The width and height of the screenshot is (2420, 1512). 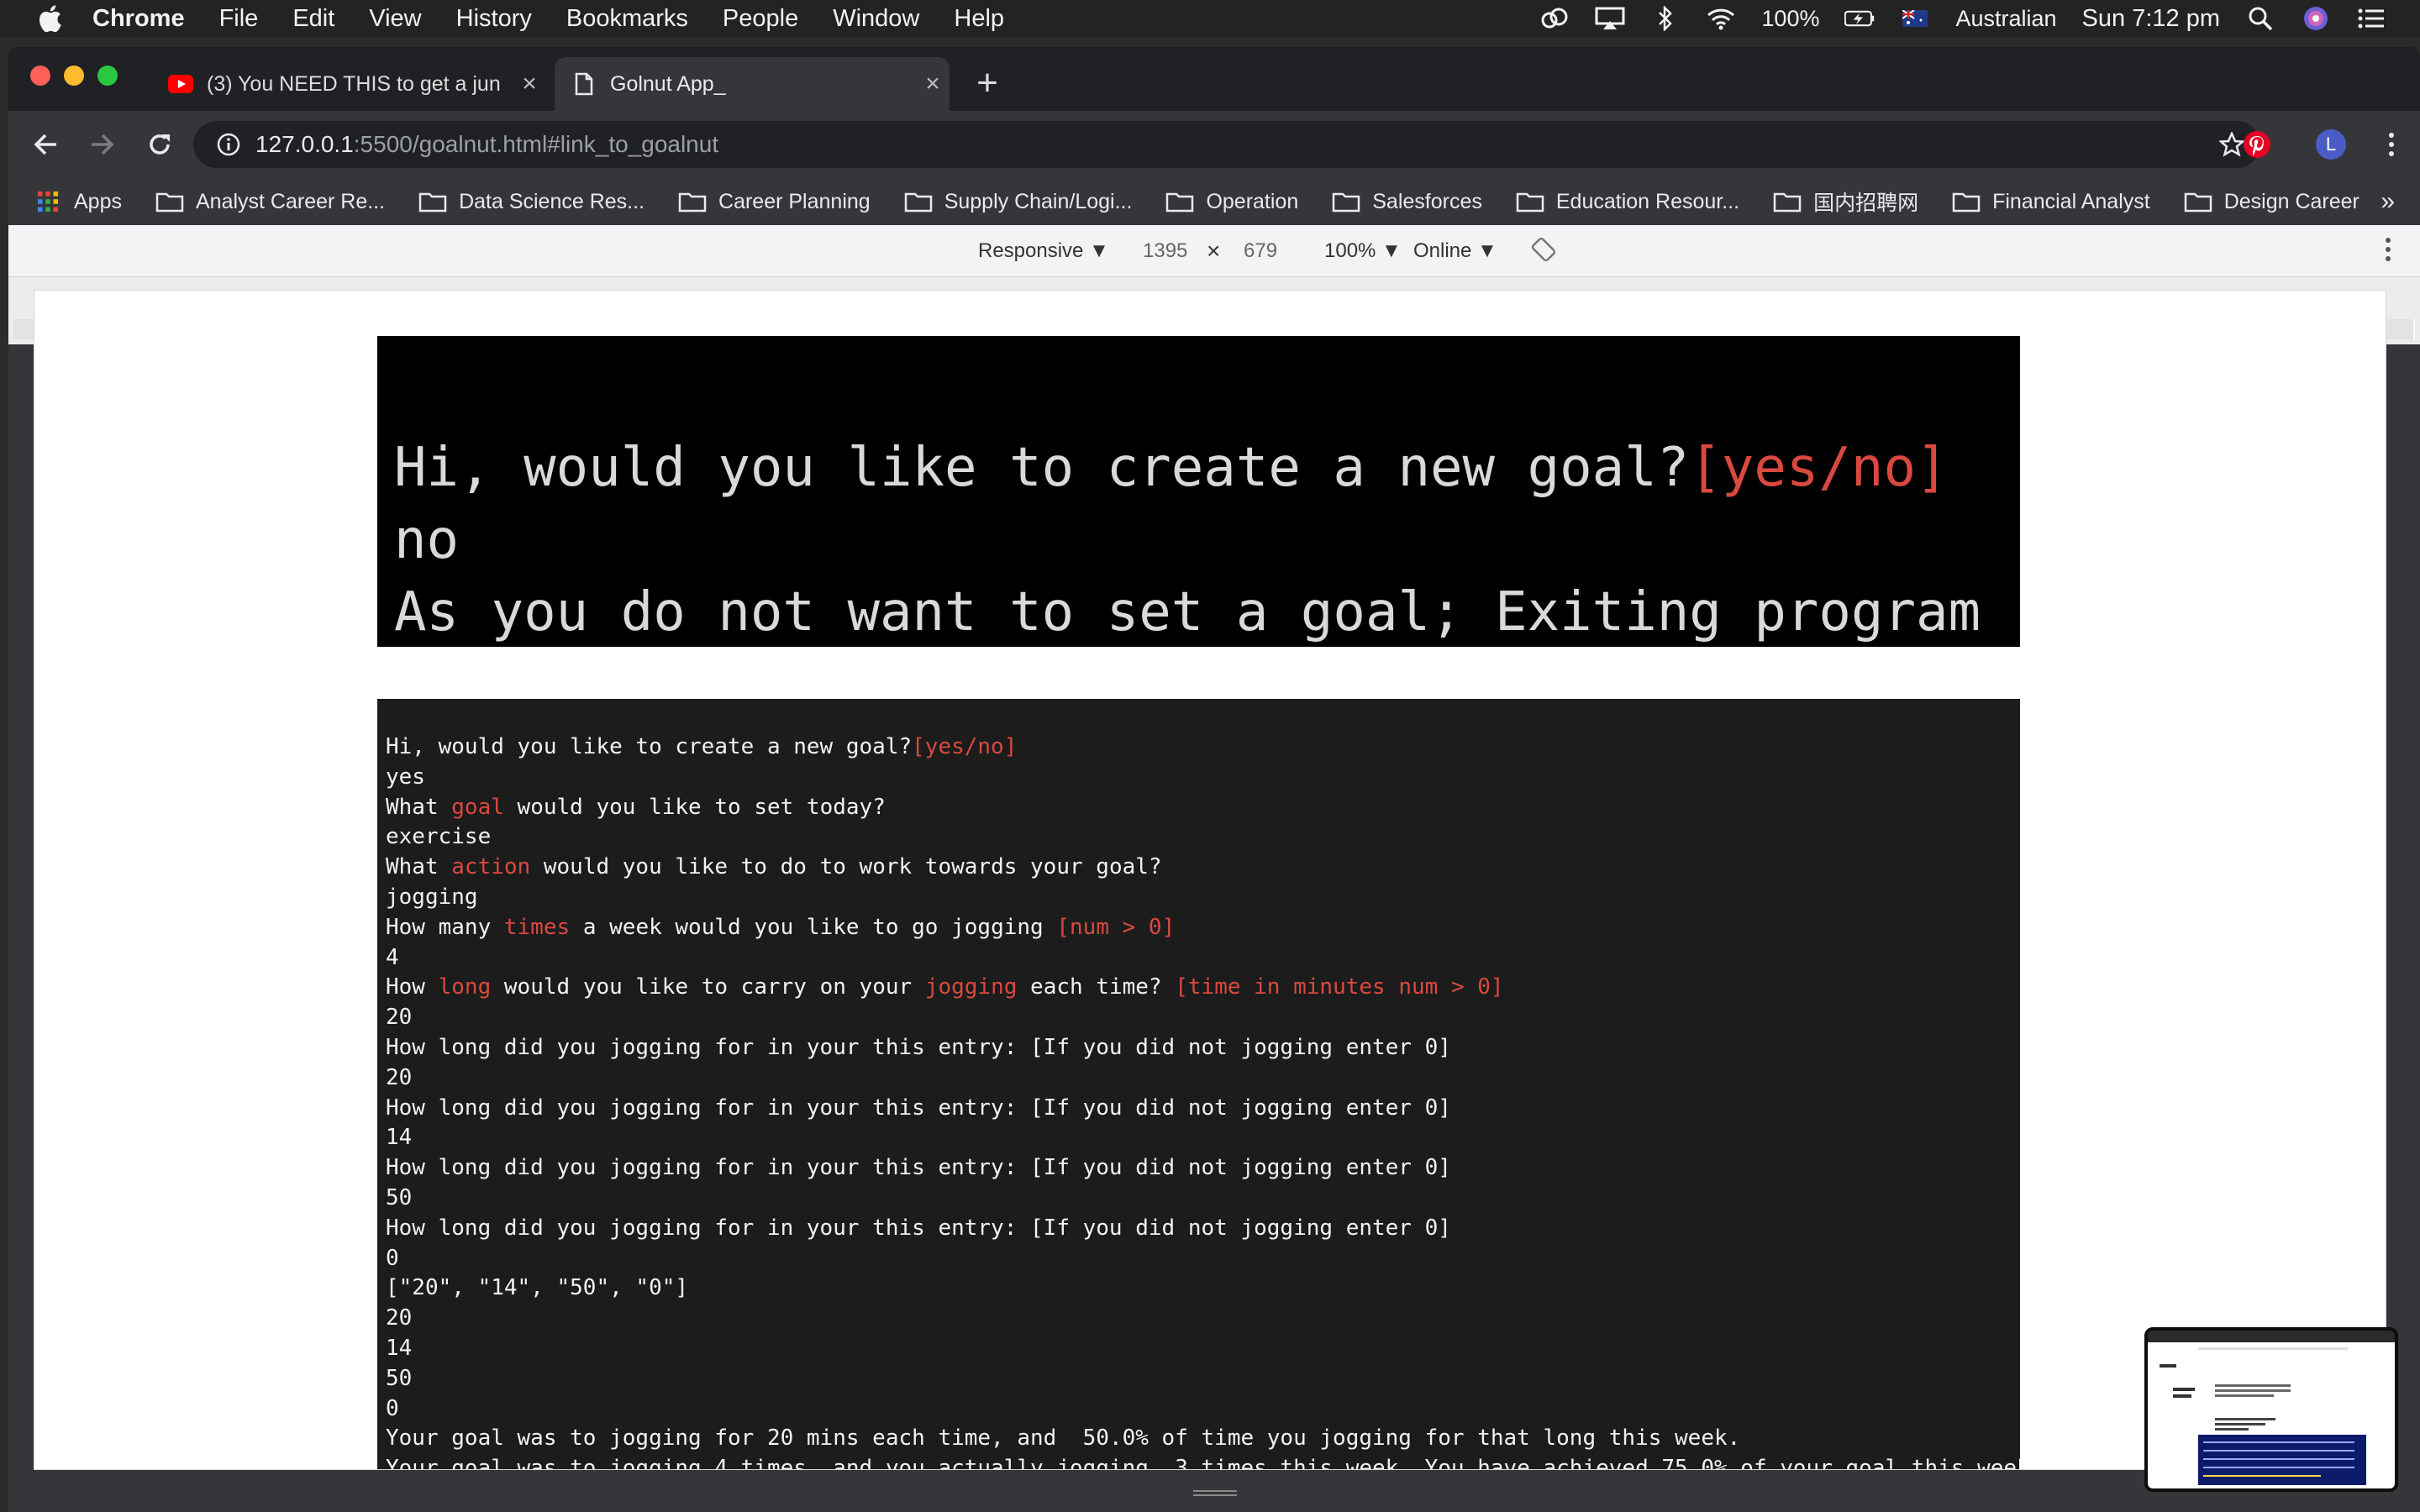 I want to click on highlighted-text: [time in minutes num > 0], so click(x=1339, y=987).